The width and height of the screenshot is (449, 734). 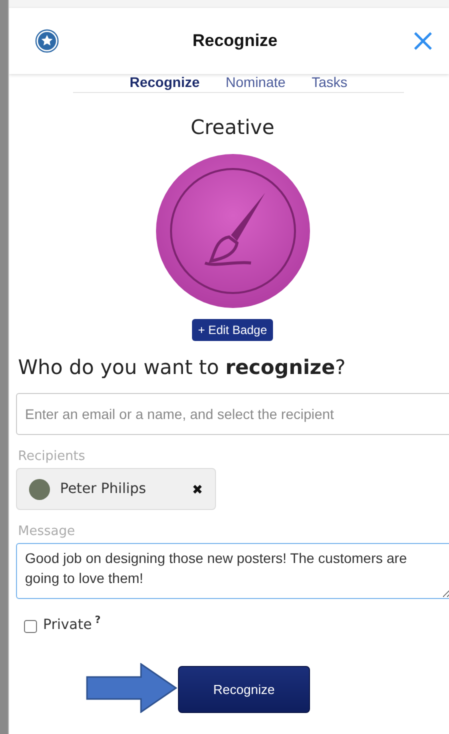 What do you see at coordinates (244, 689) in the screenshot?
I see `recognize-button: Recognize` at bounding box center [244, 689].